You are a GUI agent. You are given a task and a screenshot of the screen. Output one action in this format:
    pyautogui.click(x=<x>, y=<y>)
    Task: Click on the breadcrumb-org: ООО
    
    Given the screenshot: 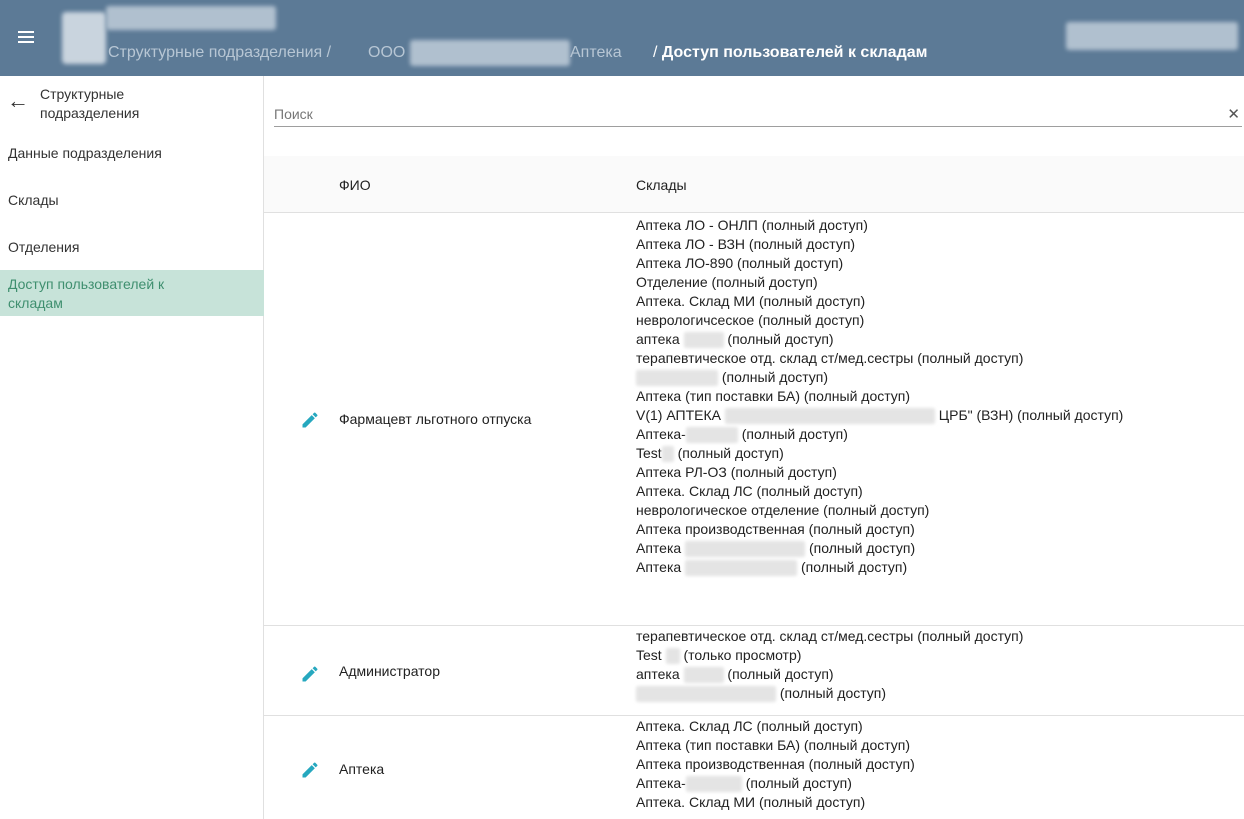 What is the action you would take?
    pyautogui.click(x=386, y=53)
    